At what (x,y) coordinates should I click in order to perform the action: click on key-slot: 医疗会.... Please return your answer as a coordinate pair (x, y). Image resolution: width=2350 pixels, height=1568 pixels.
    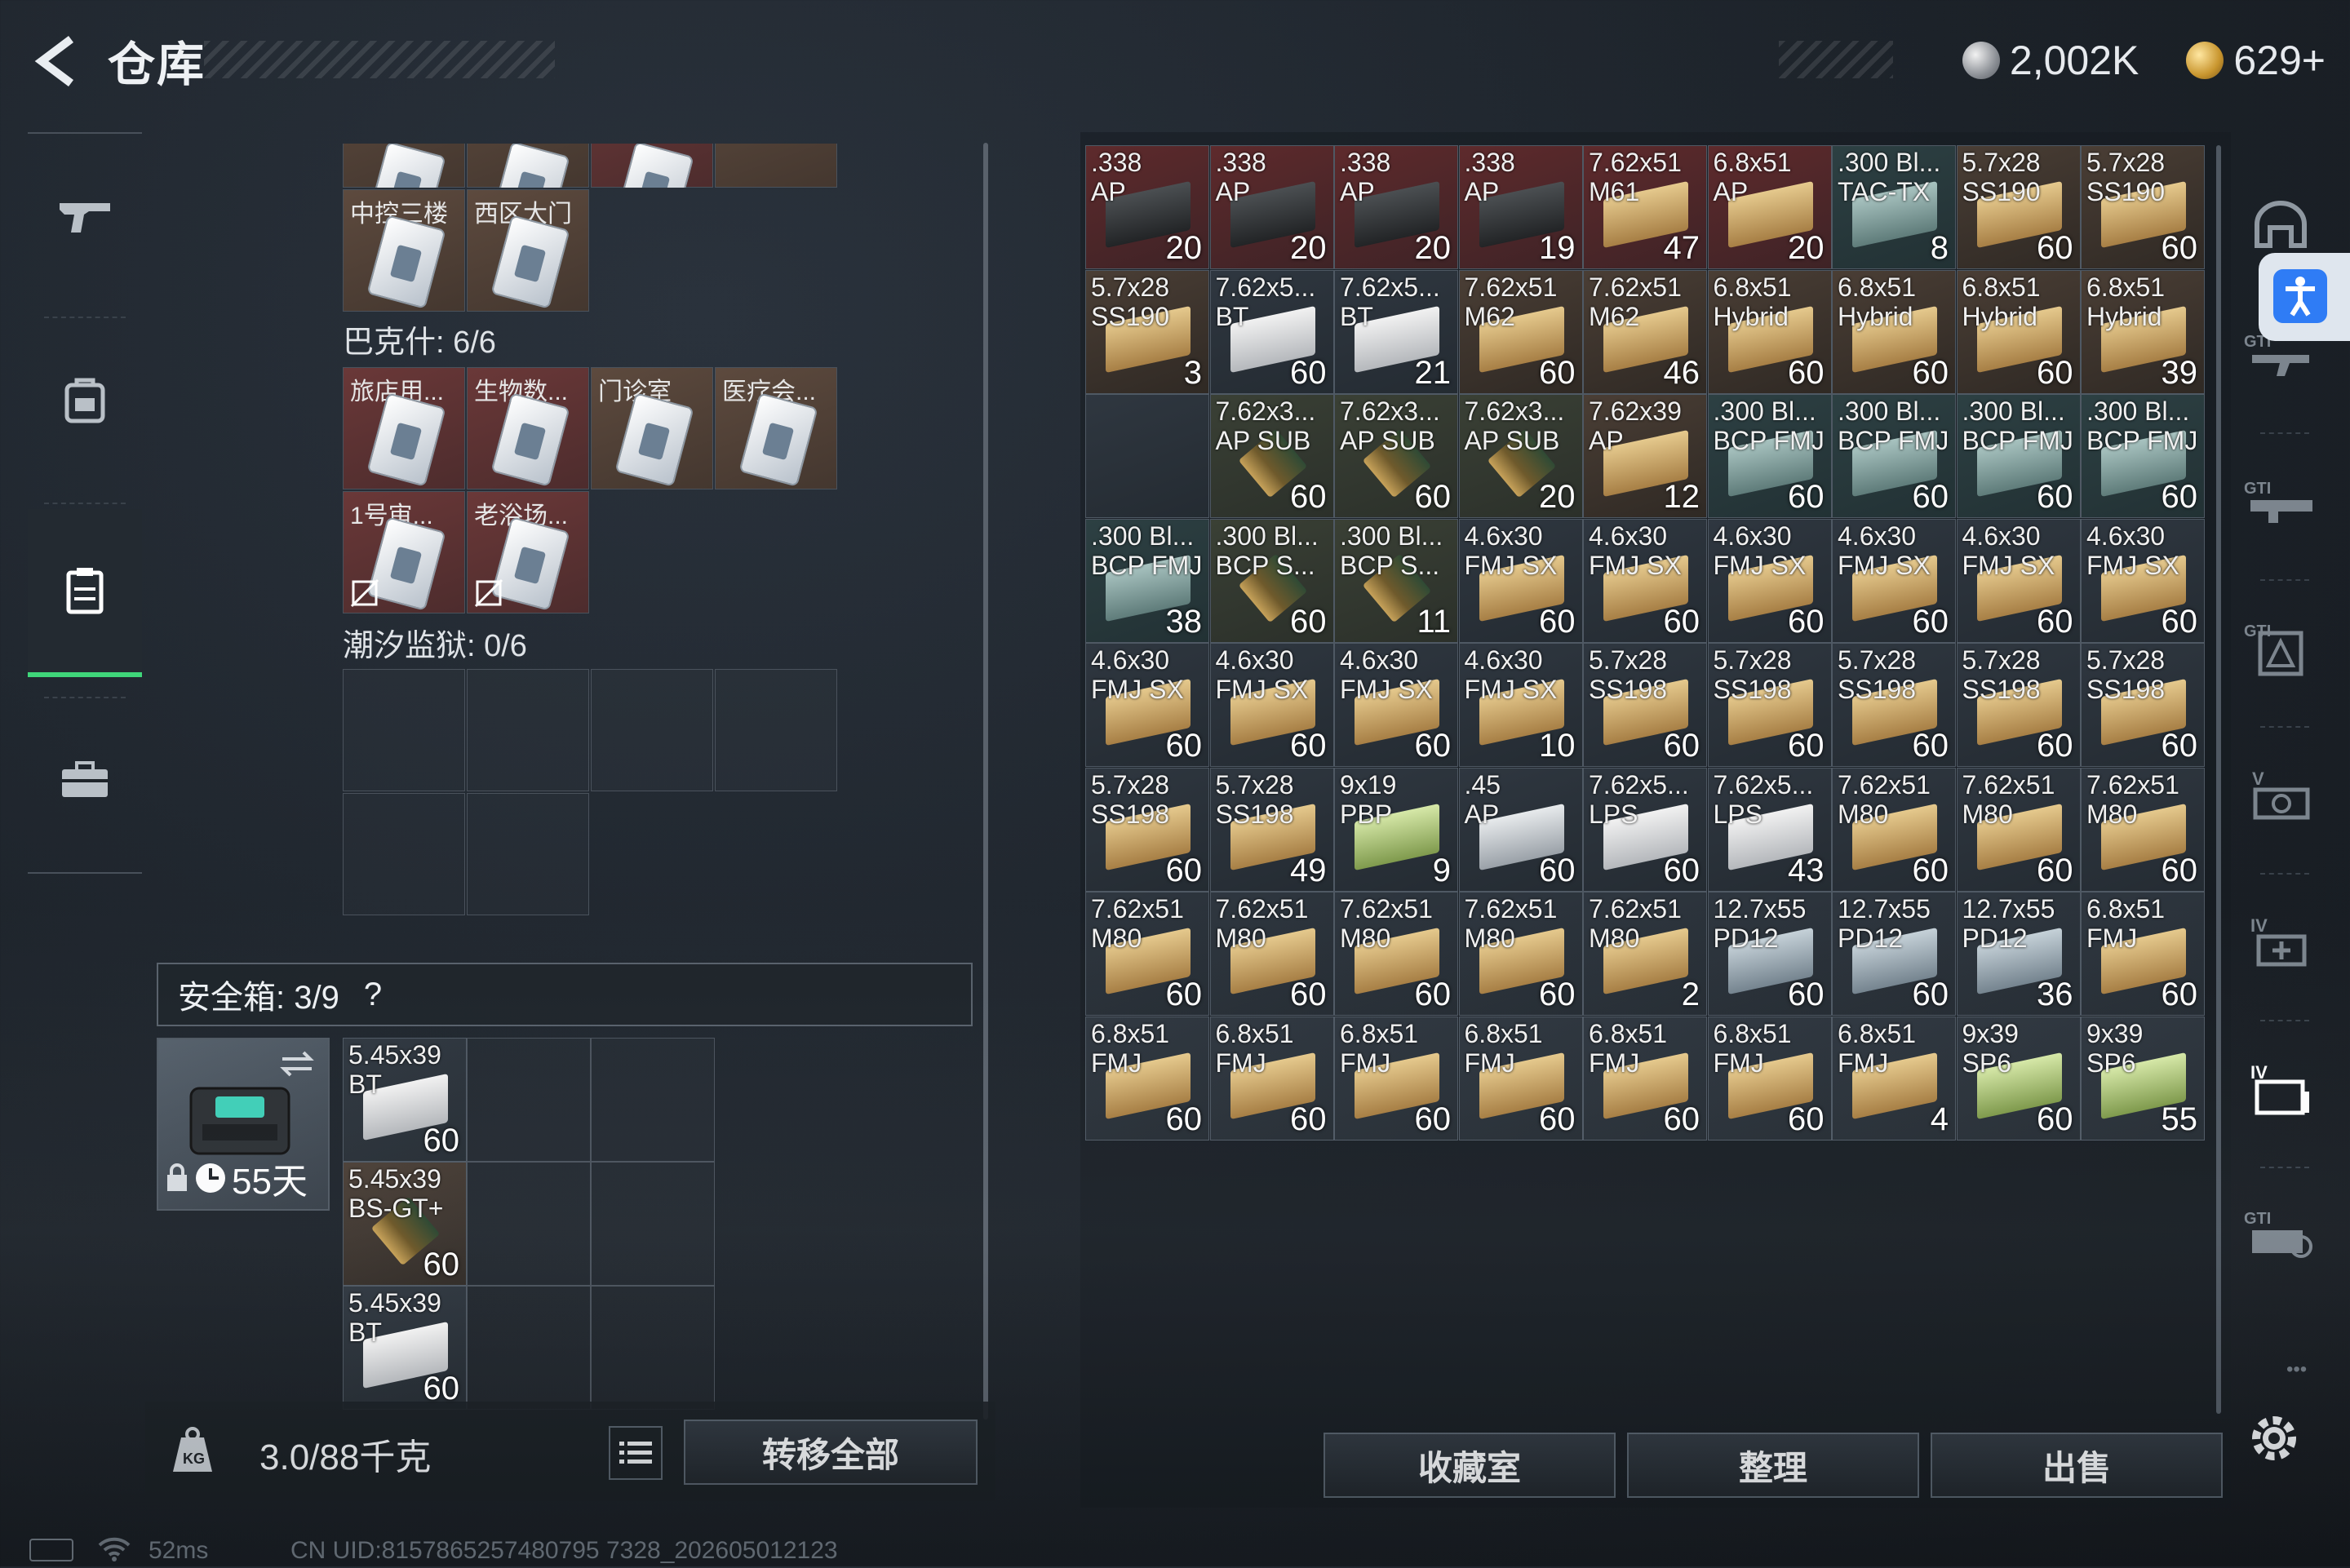
    Looking at the image, I should click on (776, 428).